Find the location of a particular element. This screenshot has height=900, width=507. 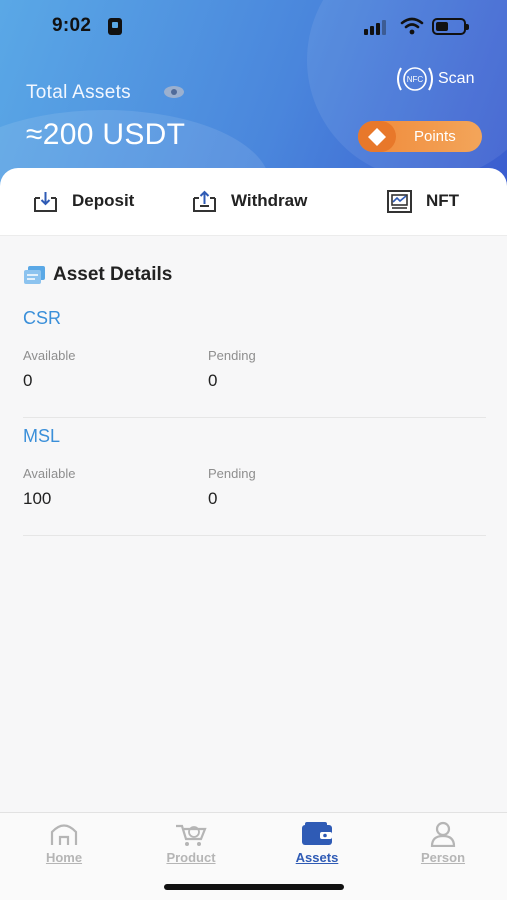

asset-name: CSR is located at coordinates (42, 318).